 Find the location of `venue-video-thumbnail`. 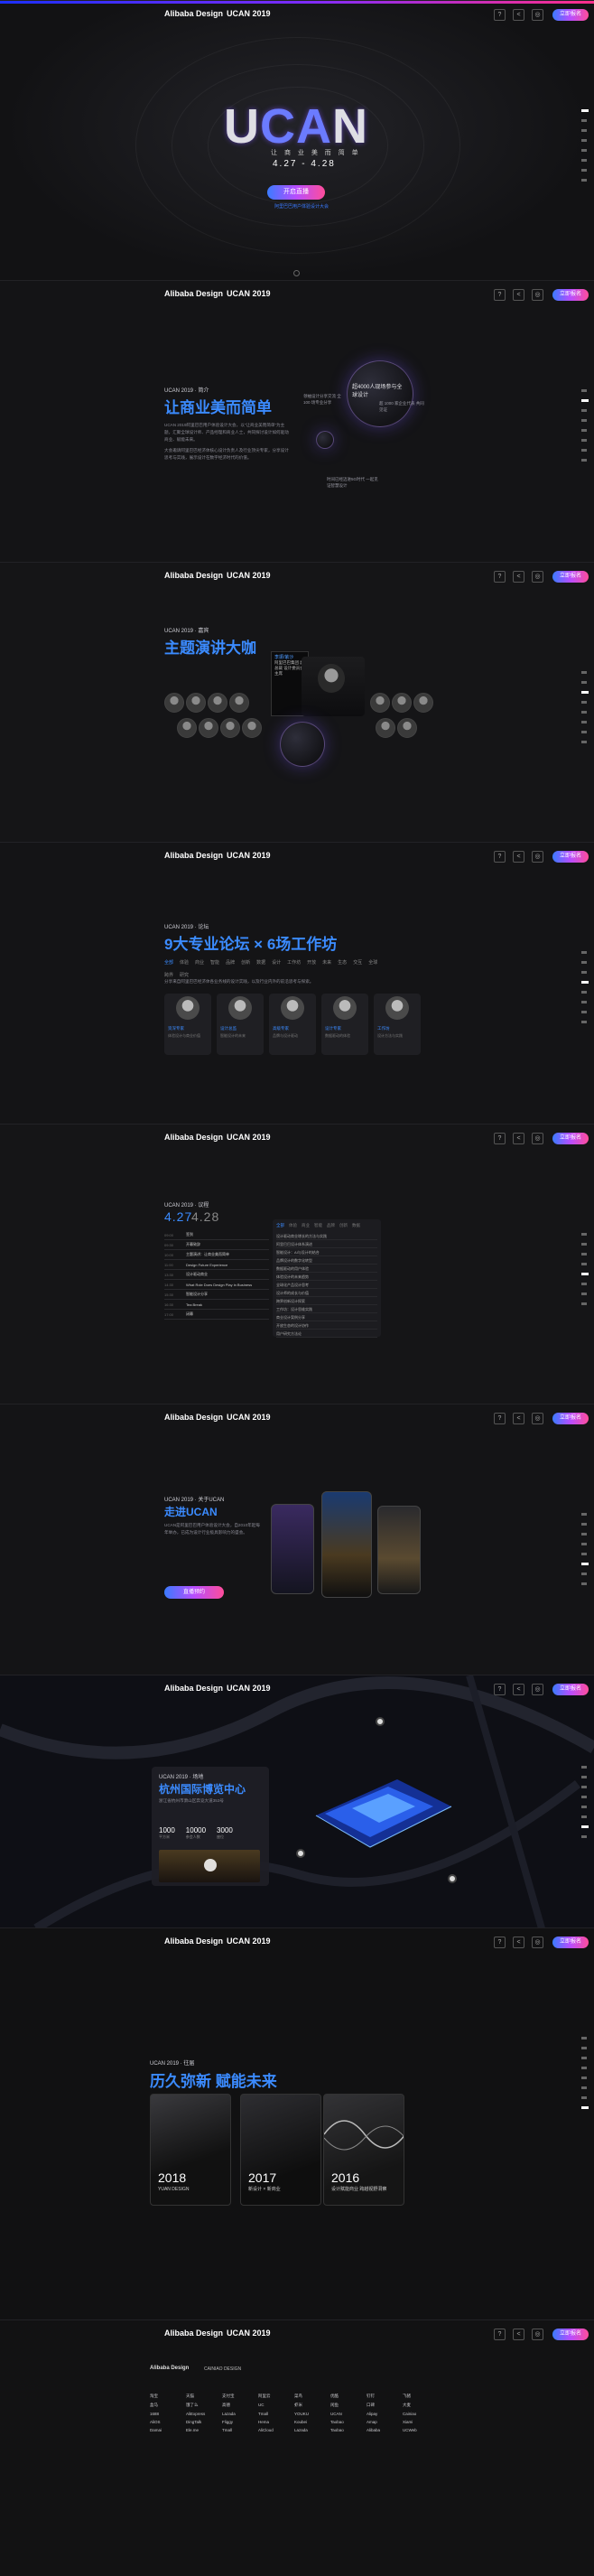

venue-video-thumbnail is located at coordinates (209, 1866).